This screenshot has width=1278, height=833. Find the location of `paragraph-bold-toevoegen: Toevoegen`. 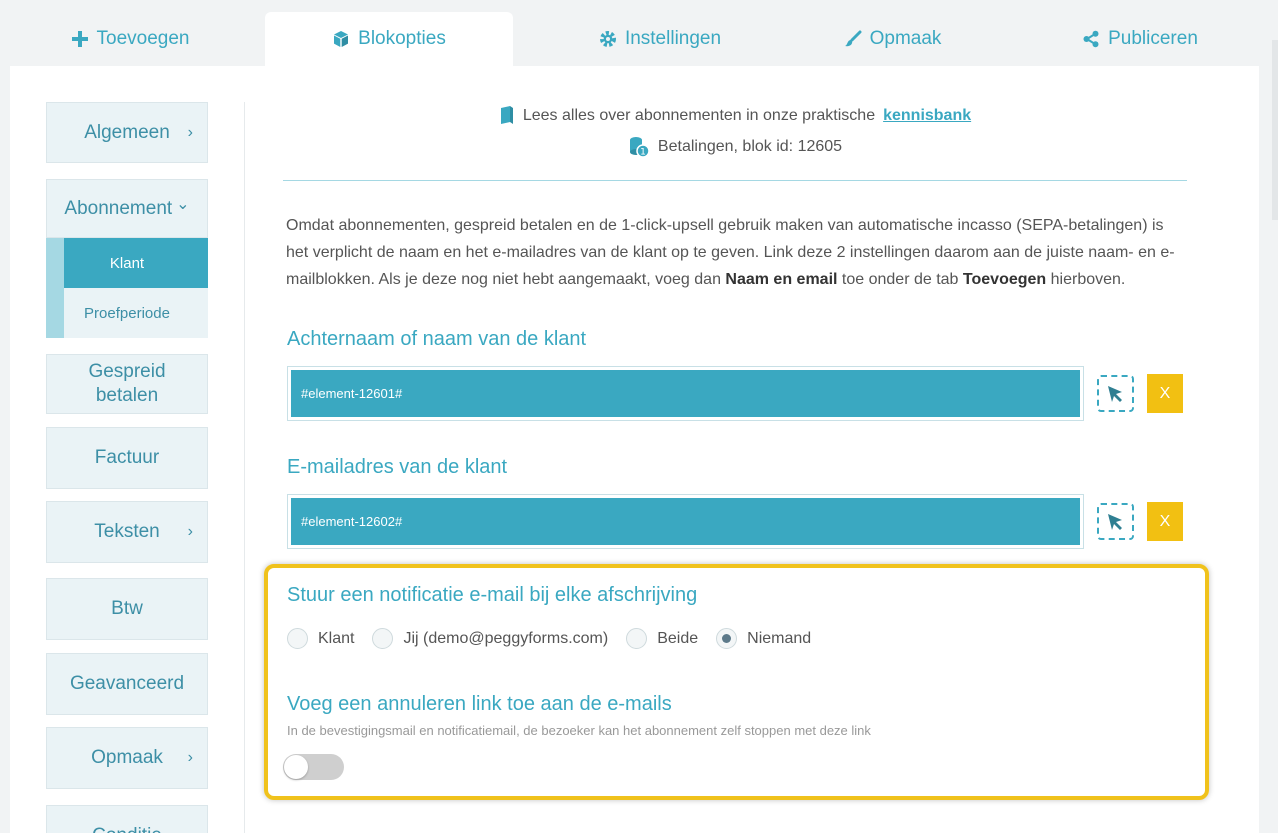

paragraph-bold-toevoegen: Toevoegen is located at coordinates (1004, 279).